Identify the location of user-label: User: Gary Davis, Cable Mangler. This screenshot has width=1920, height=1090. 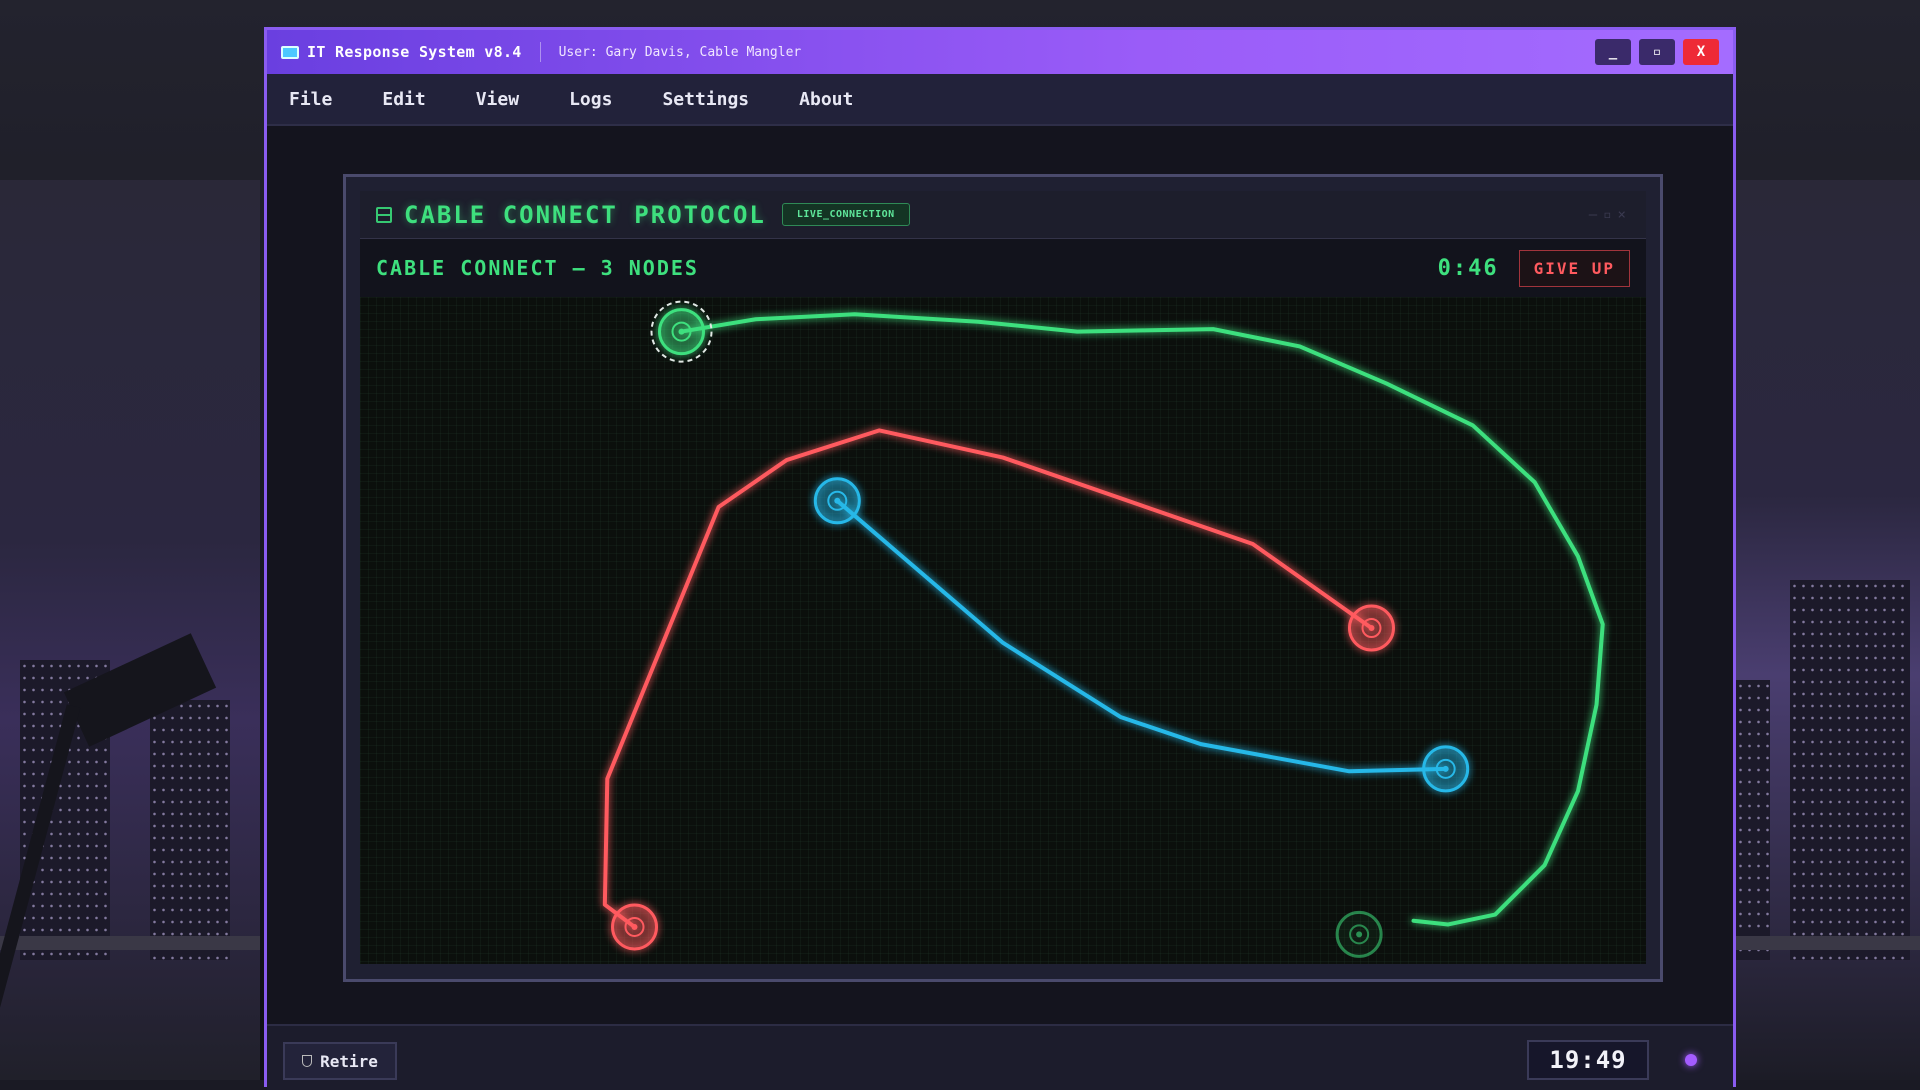
(680, 52).